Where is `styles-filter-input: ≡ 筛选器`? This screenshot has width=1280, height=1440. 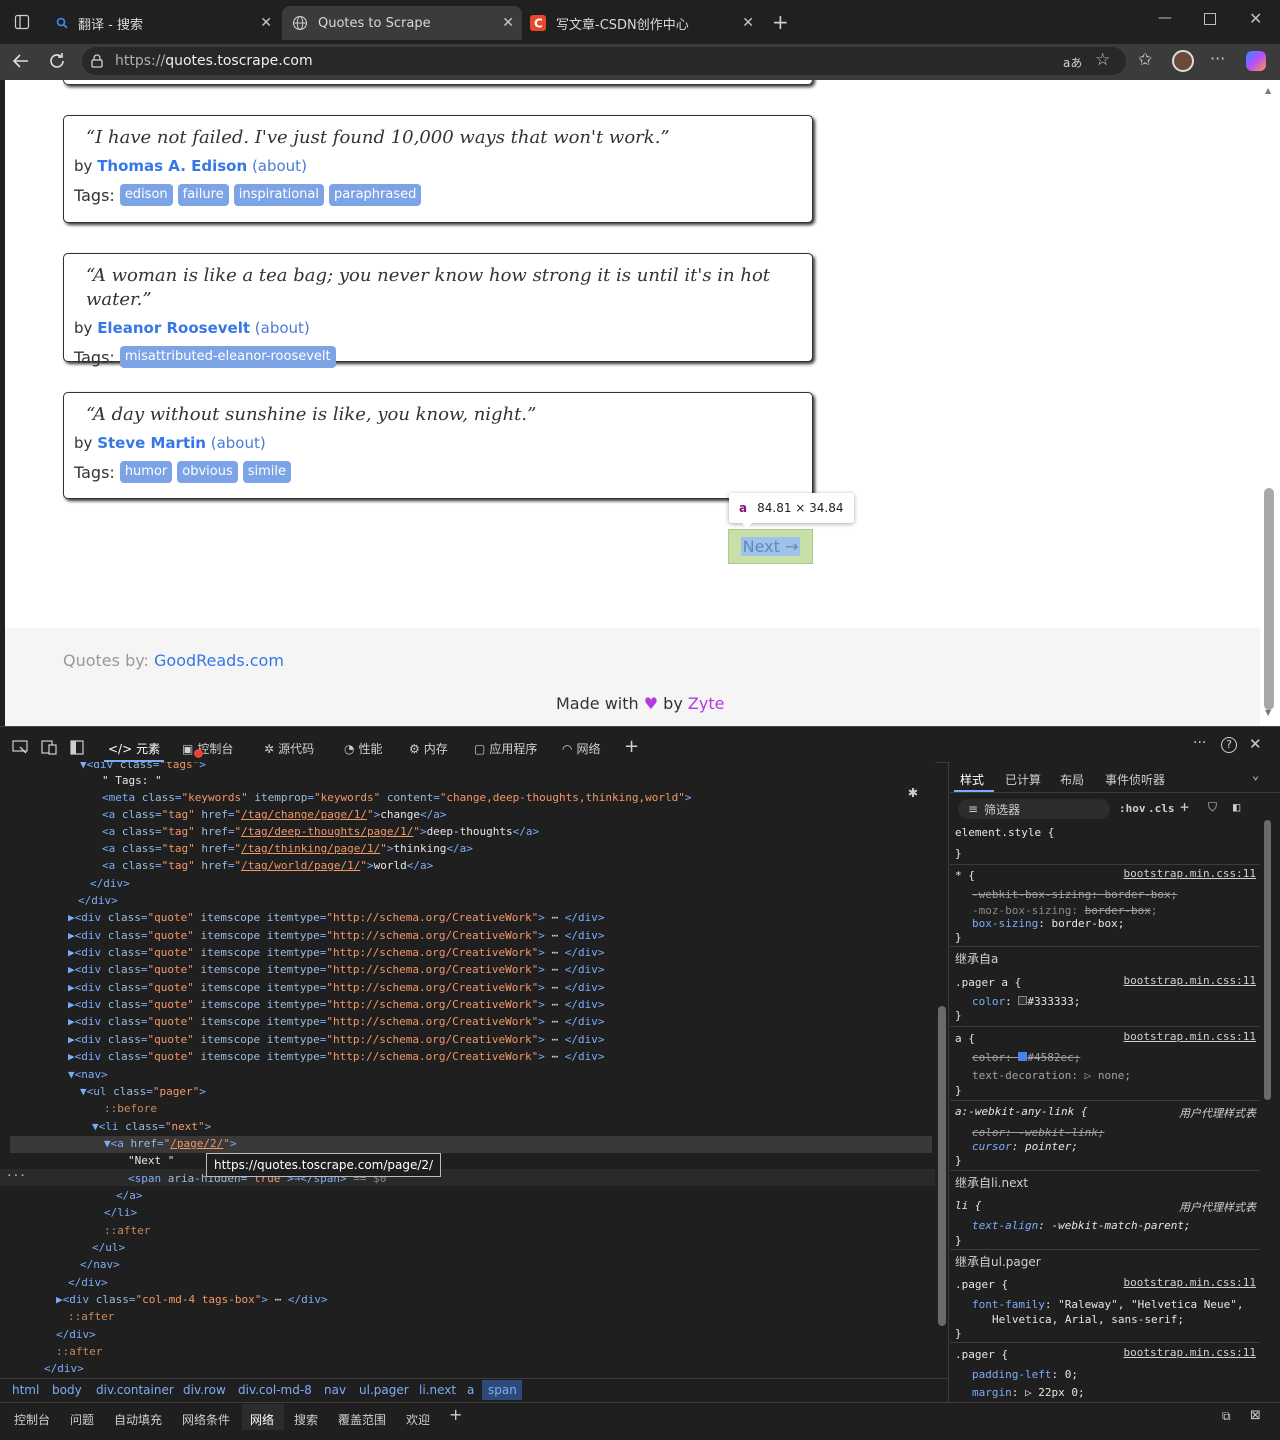
styles-filter-input: ≡ 筛选器 is located at coordinates (1034, 809).